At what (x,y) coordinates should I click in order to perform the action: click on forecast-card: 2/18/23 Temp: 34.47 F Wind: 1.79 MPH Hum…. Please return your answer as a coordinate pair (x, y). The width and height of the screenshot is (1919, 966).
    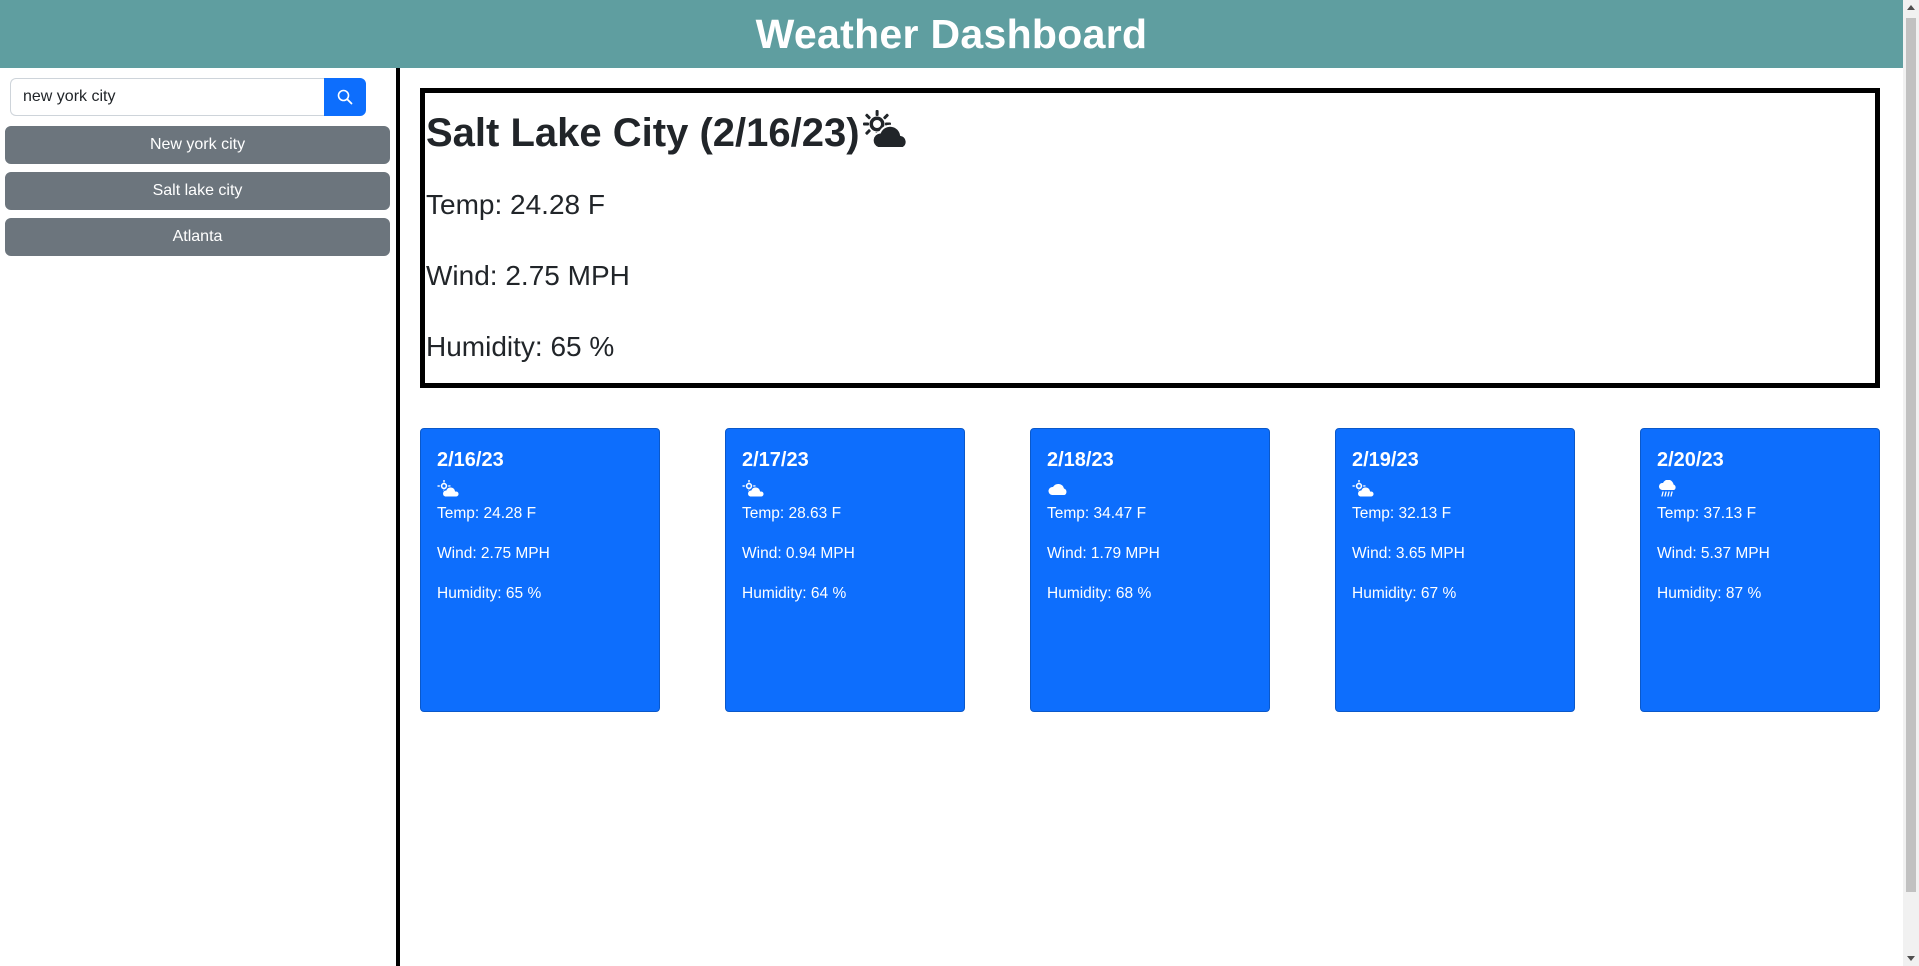
    Looking at the image, I should click on (1150, 570).